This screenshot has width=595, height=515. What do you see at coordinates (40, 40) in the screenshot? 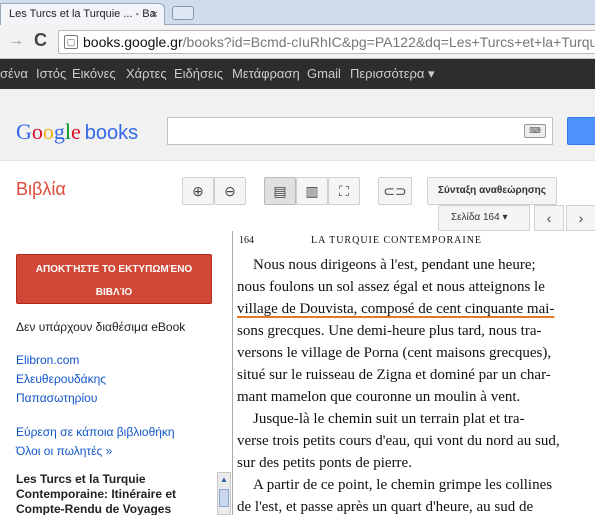
I see `reload-icon: C` at bounding box center [40, 40].